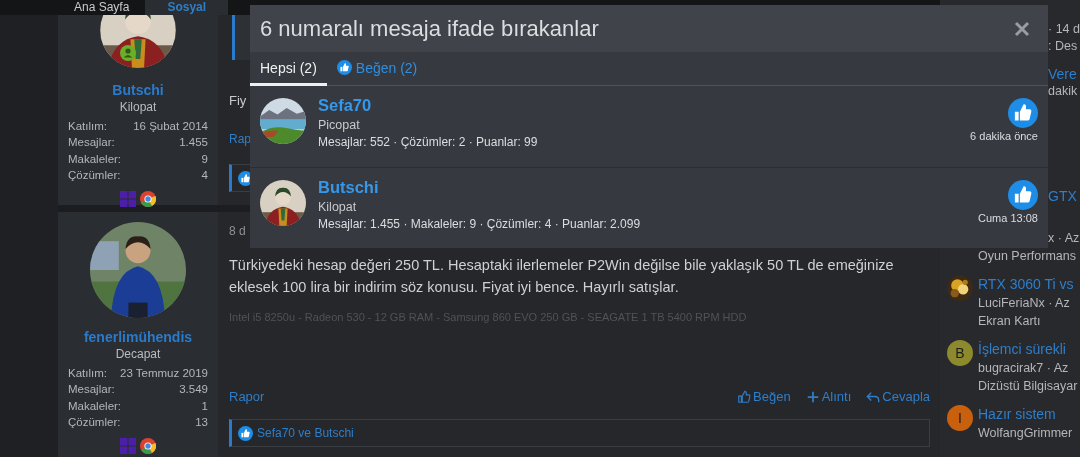  I want to click on plus-icon, so click(812, 397).